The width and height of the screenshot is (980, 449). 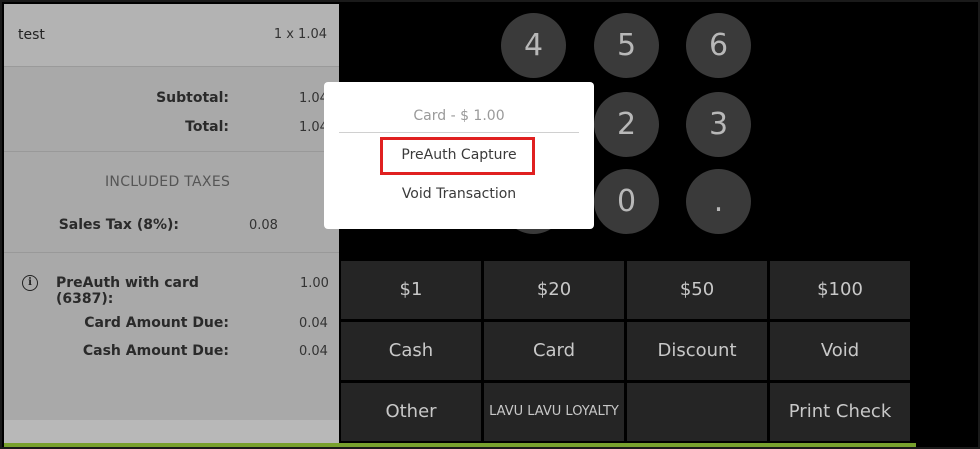 What do you see at coordinates (840, 351) in the screenshot?
I see `void-button: Void` at bounding box center [840, 351].